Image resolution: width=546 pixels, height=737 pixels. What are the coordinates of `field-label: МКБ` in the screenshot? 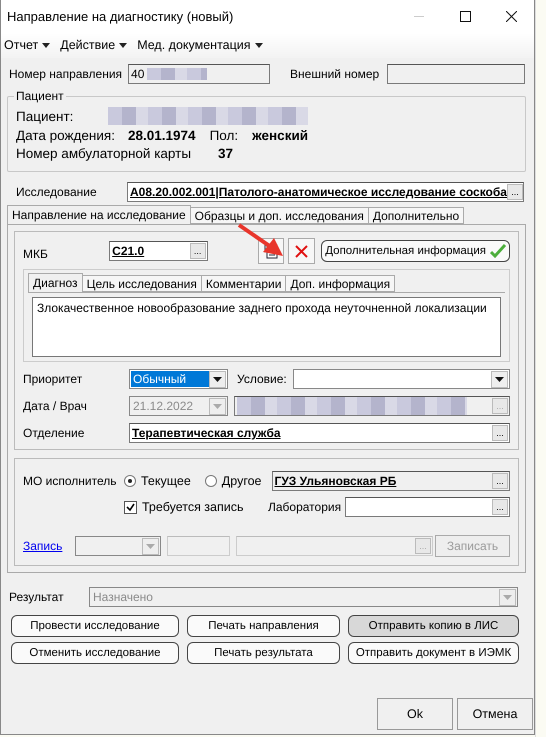 It's located at (36, 254).